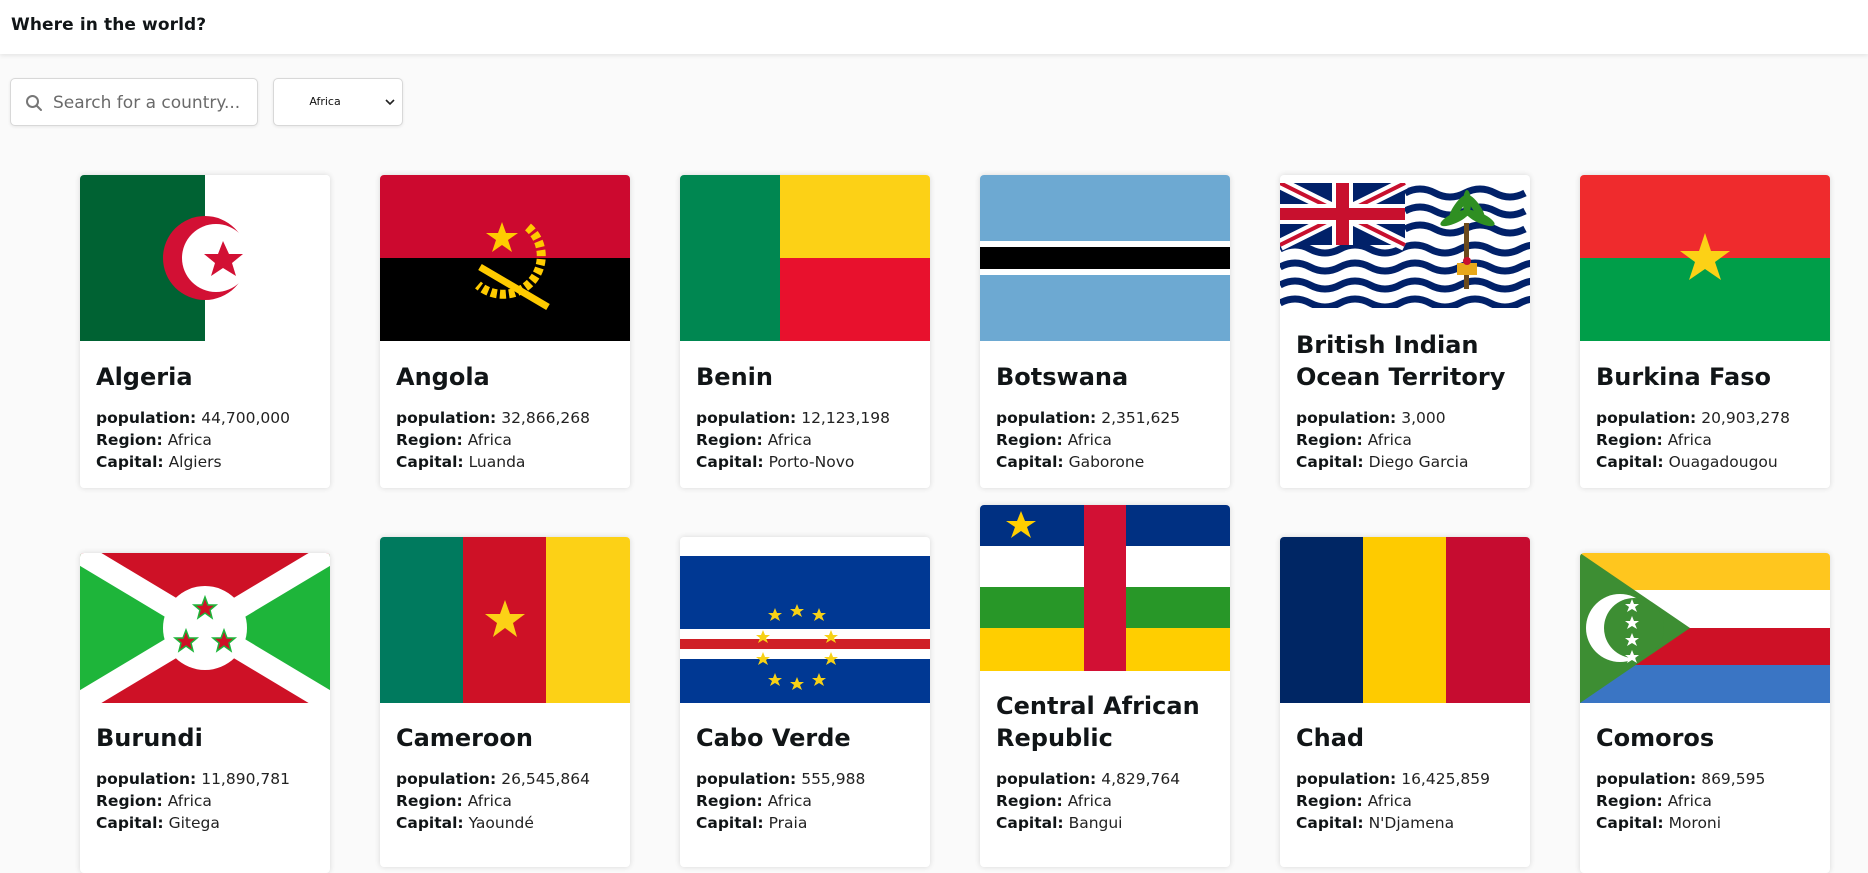 The image size is (1868, 873). What do you see at coordinates (1095, 823) in the screenshot?
I see `capital-value: Bangui` at bounding box center [1095, 823].